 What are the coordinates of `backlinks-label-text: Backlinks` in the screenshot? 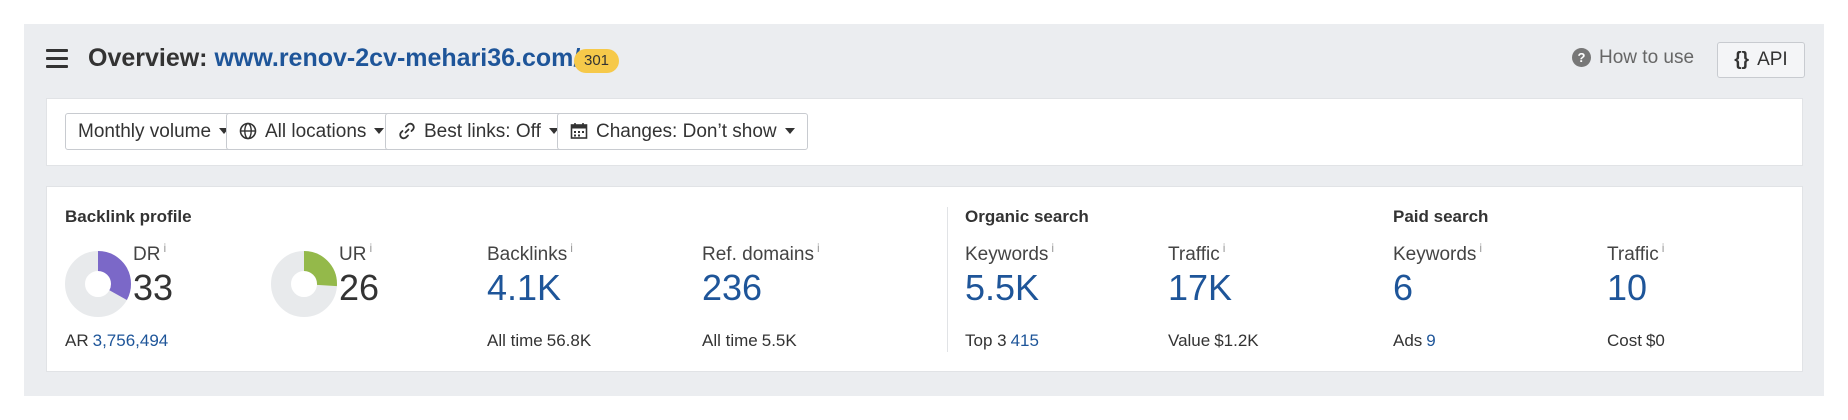 It's located at (527, 254).